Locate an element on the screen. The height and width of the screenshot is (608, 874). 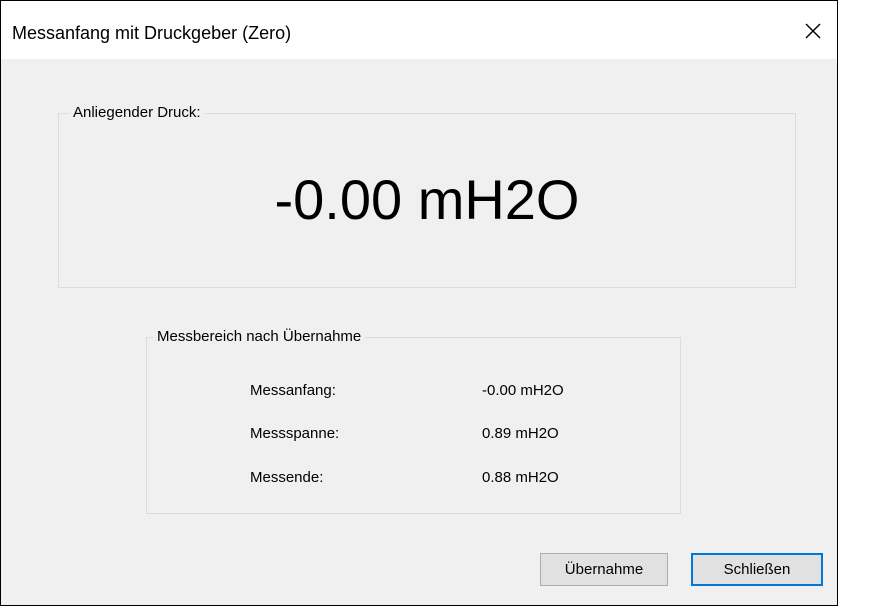
window-title: Messanfang mit Druckgeber (Zero) is located at coordinates (152, 33).